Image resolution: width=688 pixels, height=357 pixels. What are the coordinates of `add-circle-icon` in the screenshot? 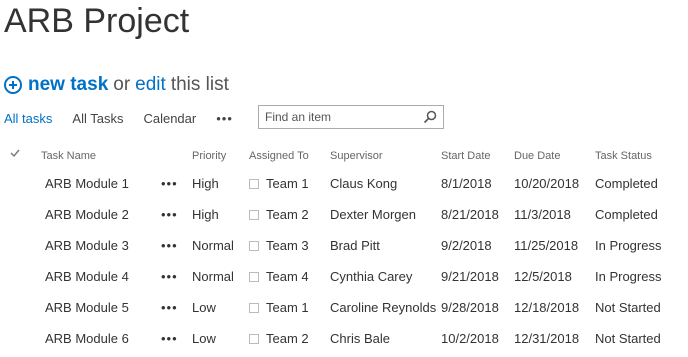 It's located at (13, 85).